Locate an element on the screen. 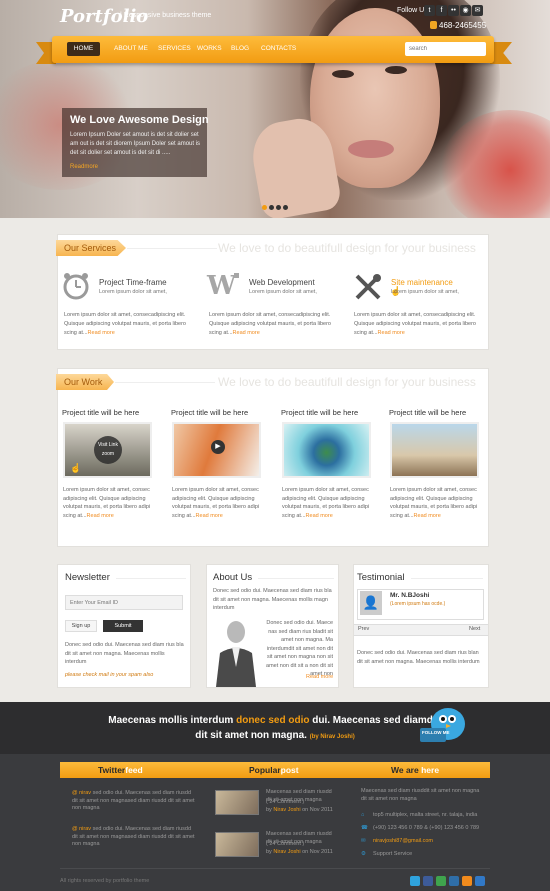  contact-heading: We are here is located at coordinates (415, 770).